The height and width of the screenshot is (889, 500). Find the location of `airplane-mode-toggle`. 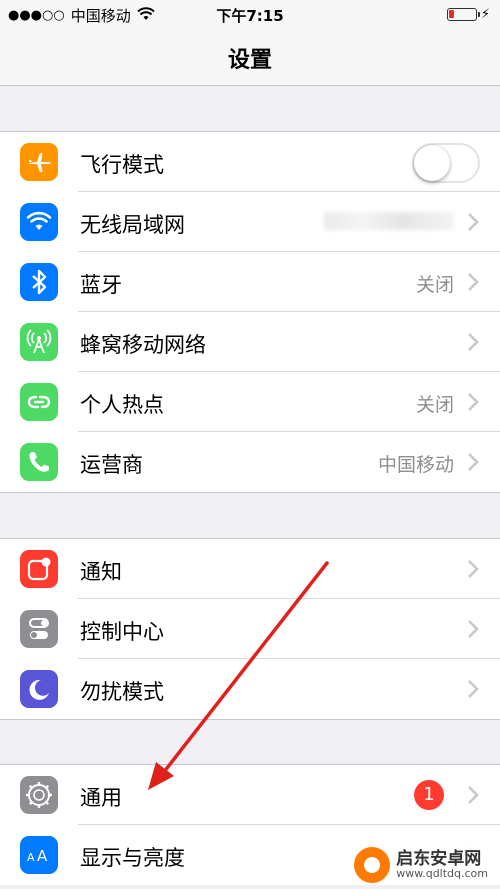

airplane-mode-toggle is located at coordinates (446, 163).